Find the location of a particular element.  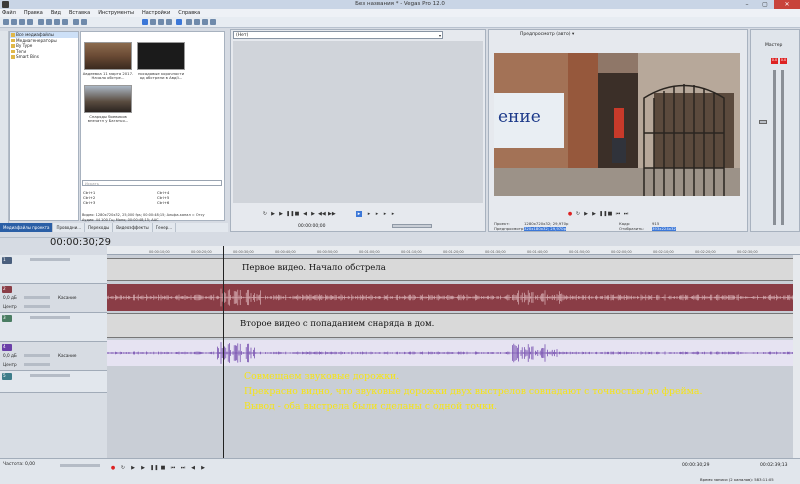

auto-ripple-icon is located at coordinates (189, 22).